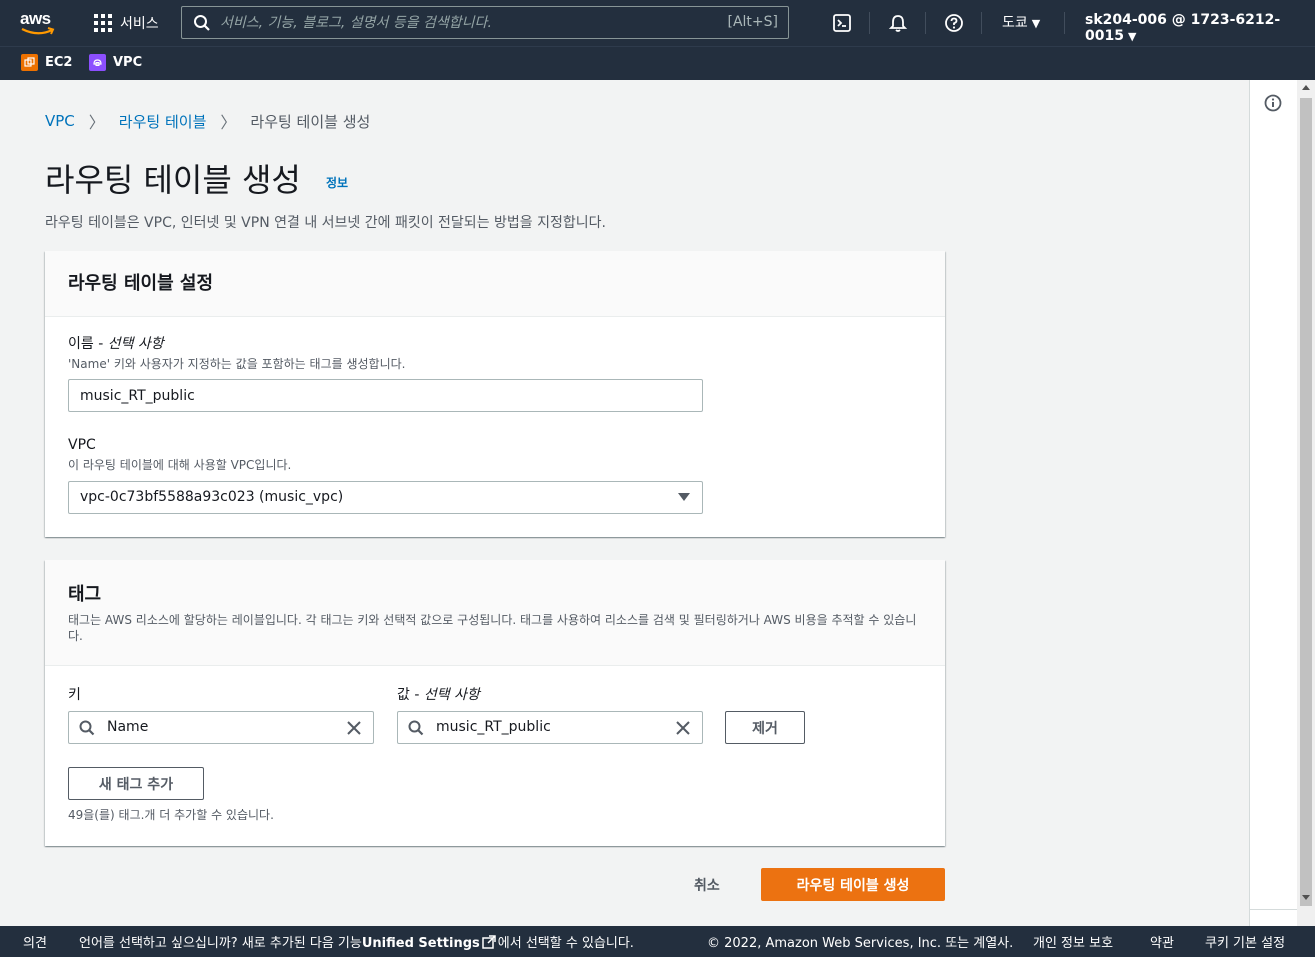  Describe the element at coordinates (753, 22) in the screenshot. I see `search-shortcut: [Alt+S]` at that location.